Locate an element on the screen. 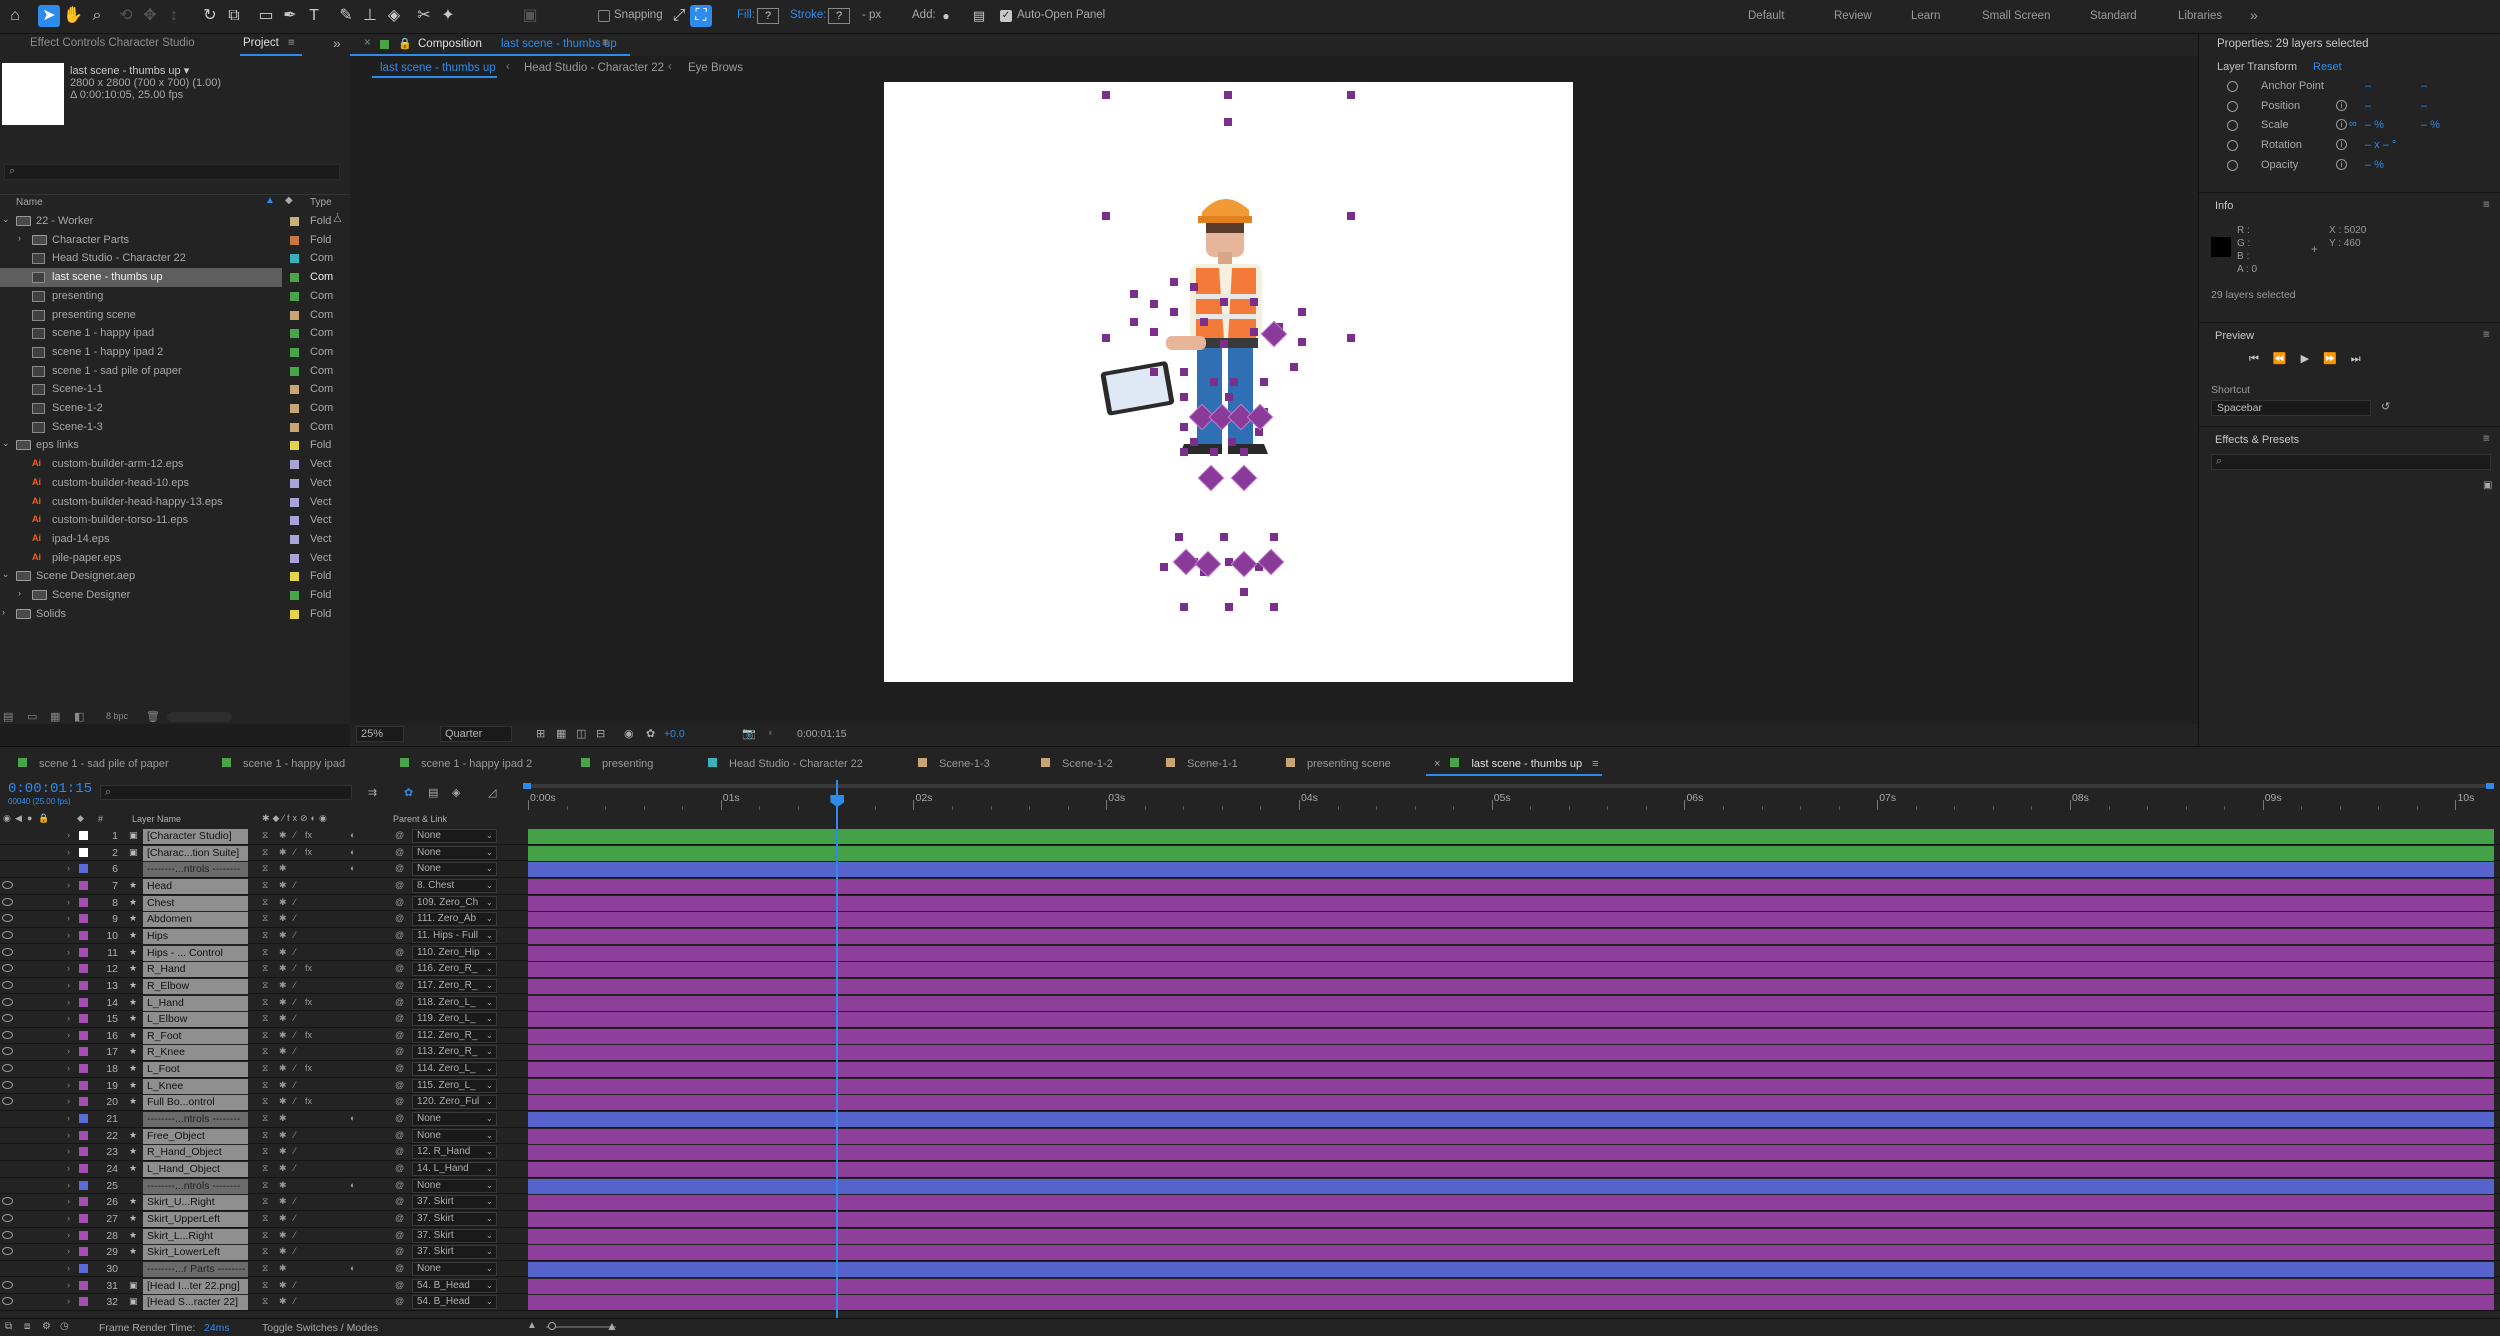  flowchart-icon: ⧊ is located at coordinates (337, 219).